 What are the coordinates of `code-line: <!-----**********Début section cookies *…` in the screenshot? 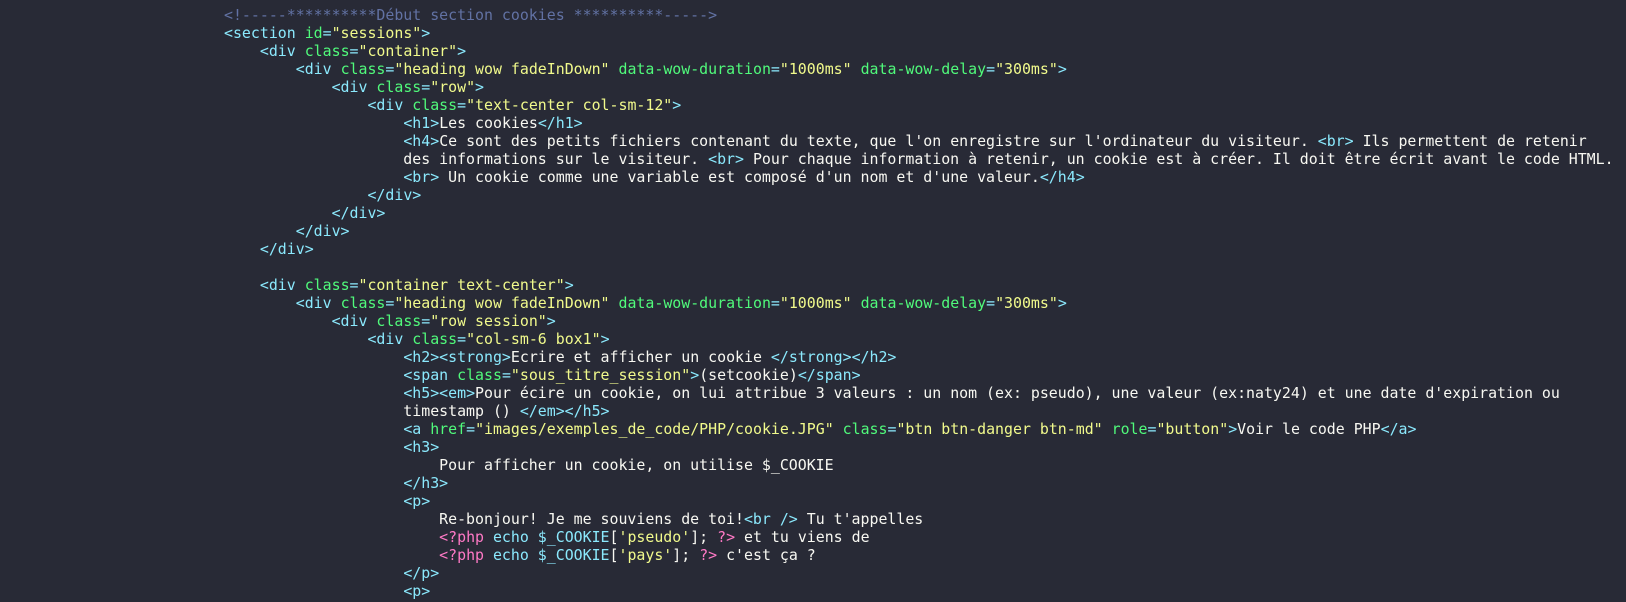 It's located at (919, 15).